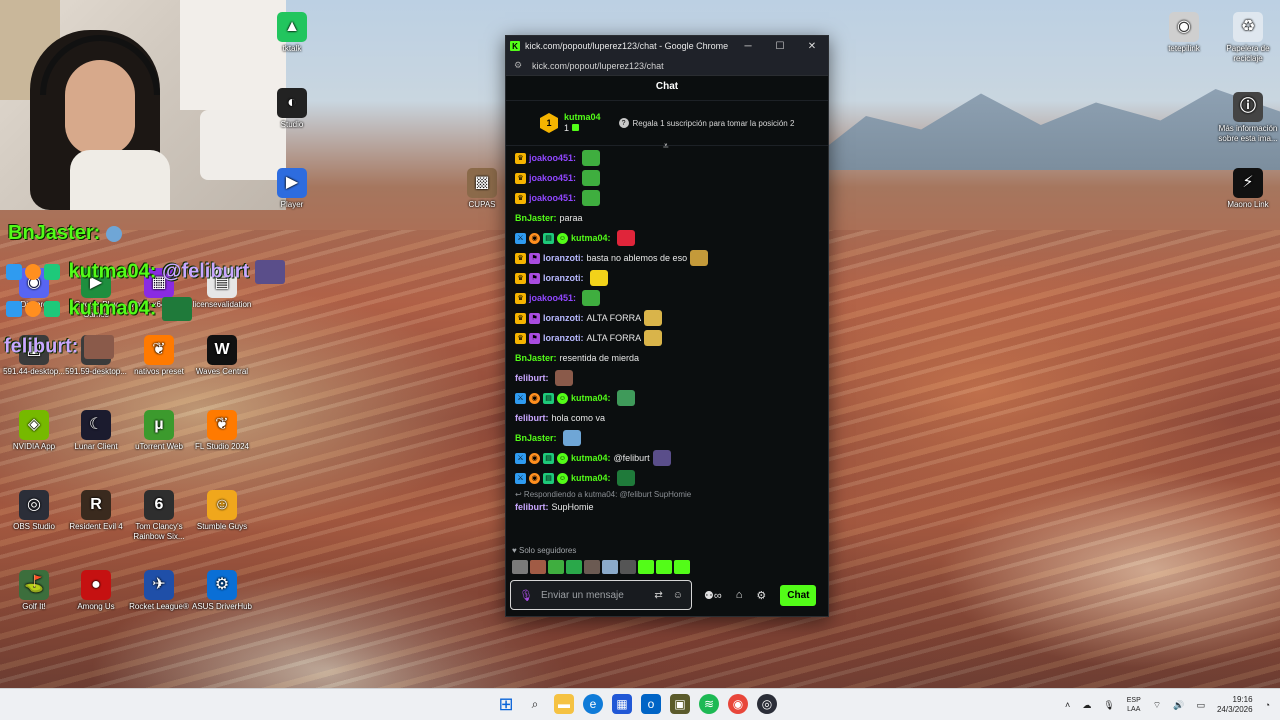 The width and height of the screenshot is (1280, 720). What do you see at coordinates (667, 66) in the screenshot?
I see `address-bar: ⚙ kick.com/popout/luperez123/chat` at bounding box center [667, 66].